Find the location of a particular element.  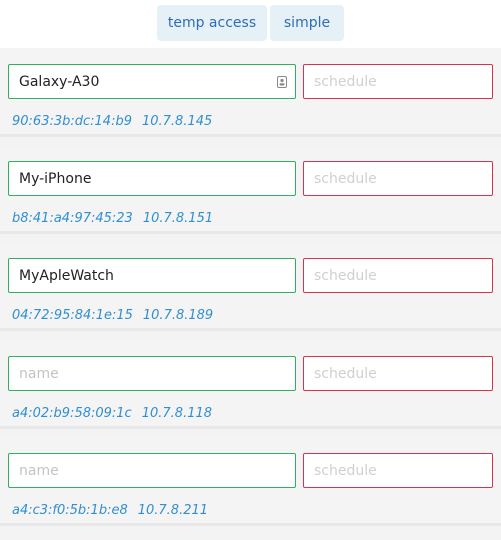

device-info: b8:41:a4:97:45:23 10.7.8.151 is located at coordinates (112, 218).